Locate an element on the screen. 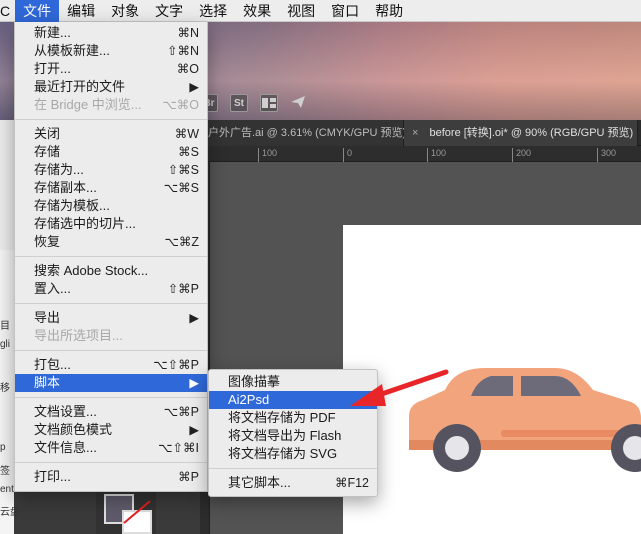 This screenshot has height=534, width=641. shortcut: ⌘N is located at coordinates (188, 33).